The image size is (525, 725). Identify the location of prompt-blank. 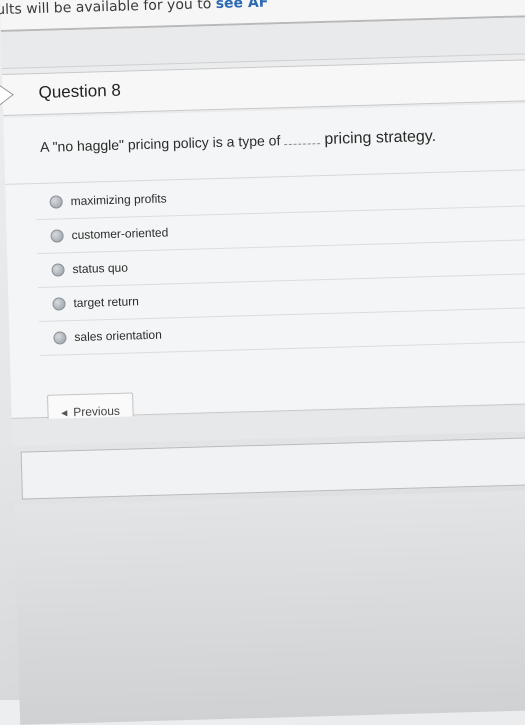
(302, 144).